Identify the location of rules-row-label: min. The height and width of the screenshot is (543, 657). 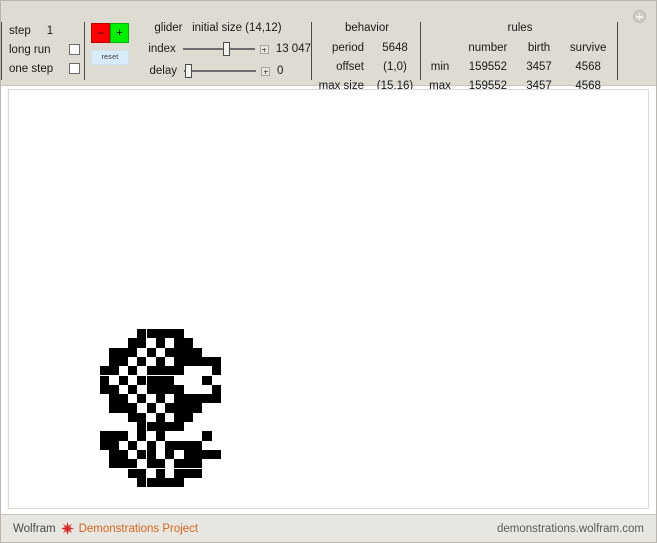
(440, 66).